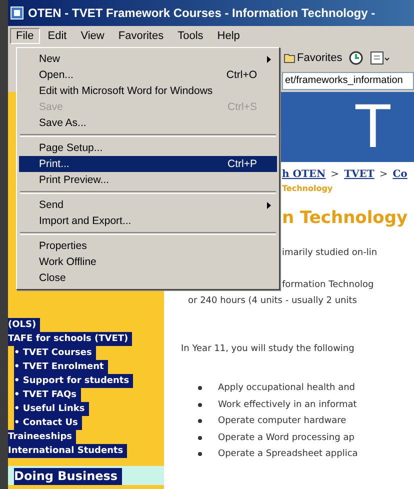  What do you see at coordinates (356, 58) in the screenshot?
I see `history-icon` at bounding box center [356, 58].